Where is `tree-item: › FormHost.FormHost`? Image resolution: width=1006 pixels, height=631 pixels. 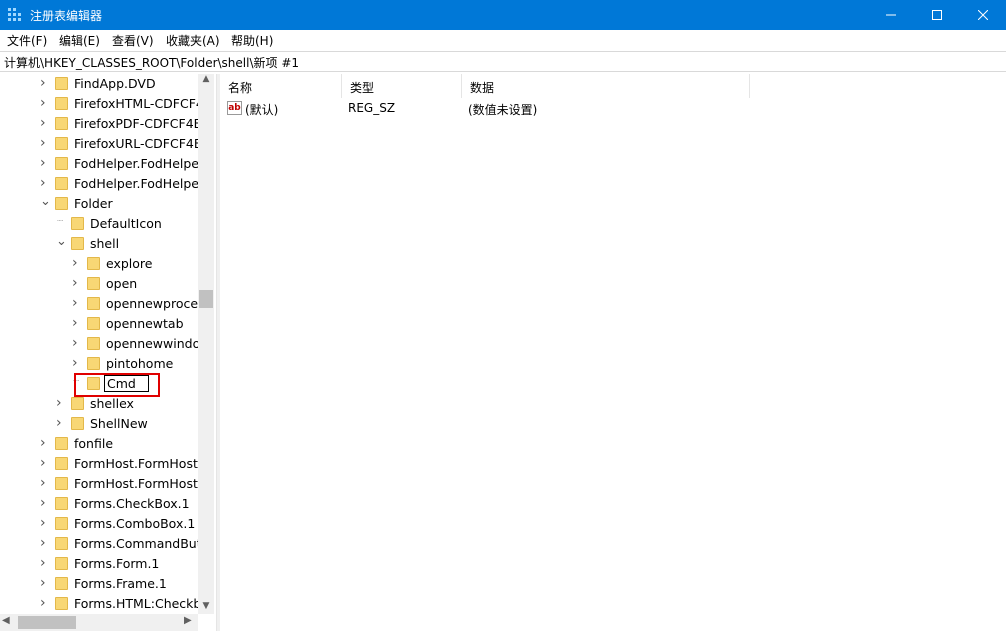 tree-item: › FormHost.FormHost is located at coordinates (100, 464).